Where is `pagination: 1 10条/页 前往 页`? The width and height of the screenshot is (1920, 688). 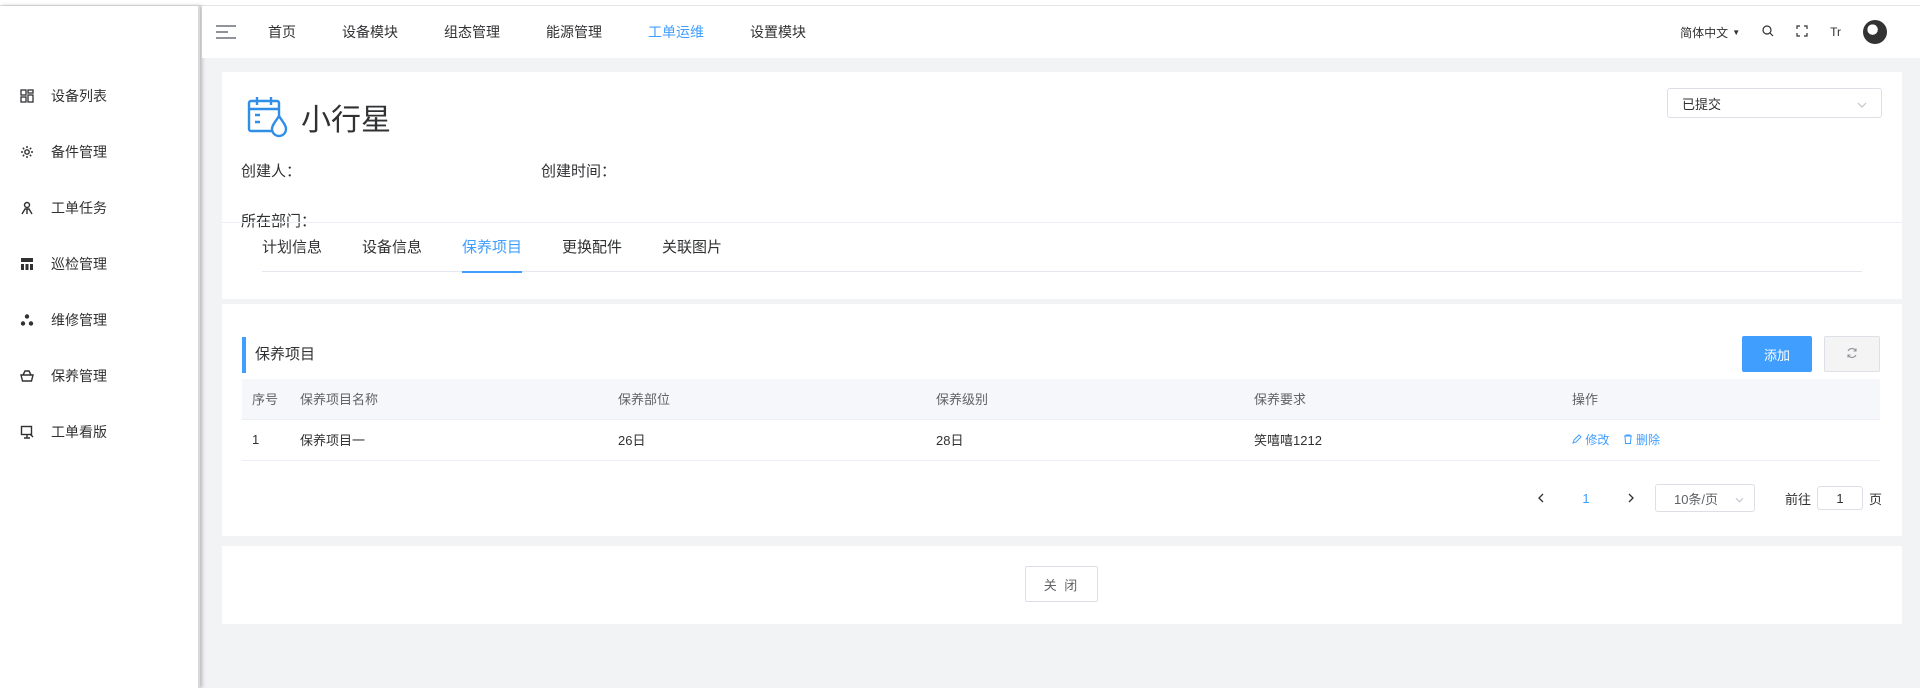
pagination: 1 10条/页 前往 页 is located at coordinates (1704, 498).